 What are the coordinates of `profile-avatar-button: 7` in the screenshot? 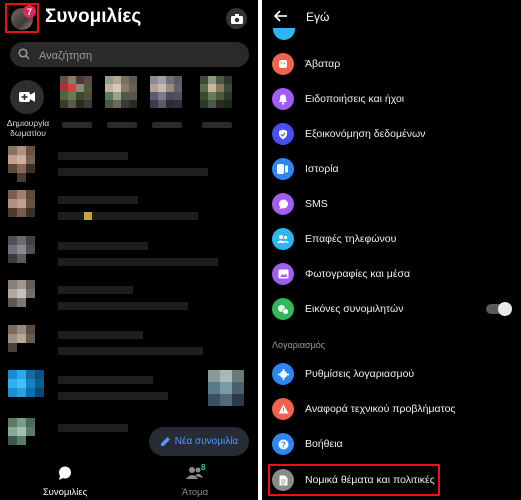 It's located at (22, 18).